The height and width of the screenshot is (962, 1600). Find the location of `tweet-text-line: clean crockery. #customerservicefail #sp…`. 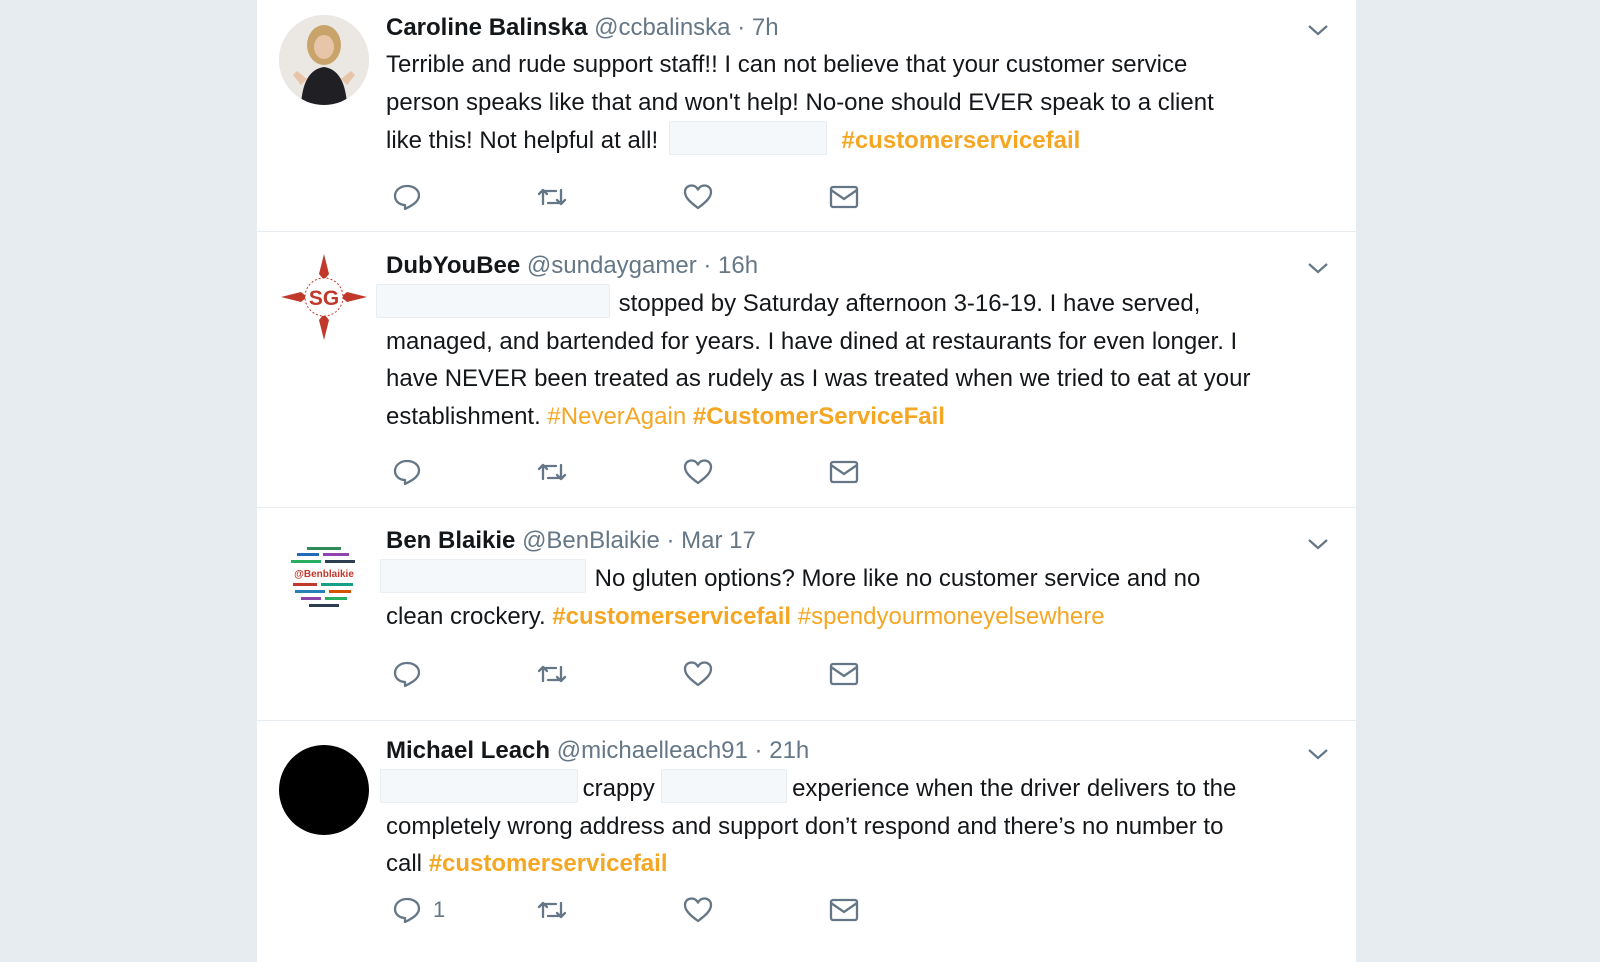

tweet-text-line: clean crockery. #customerservicefail #sp… is located at coordinates (861, 617).